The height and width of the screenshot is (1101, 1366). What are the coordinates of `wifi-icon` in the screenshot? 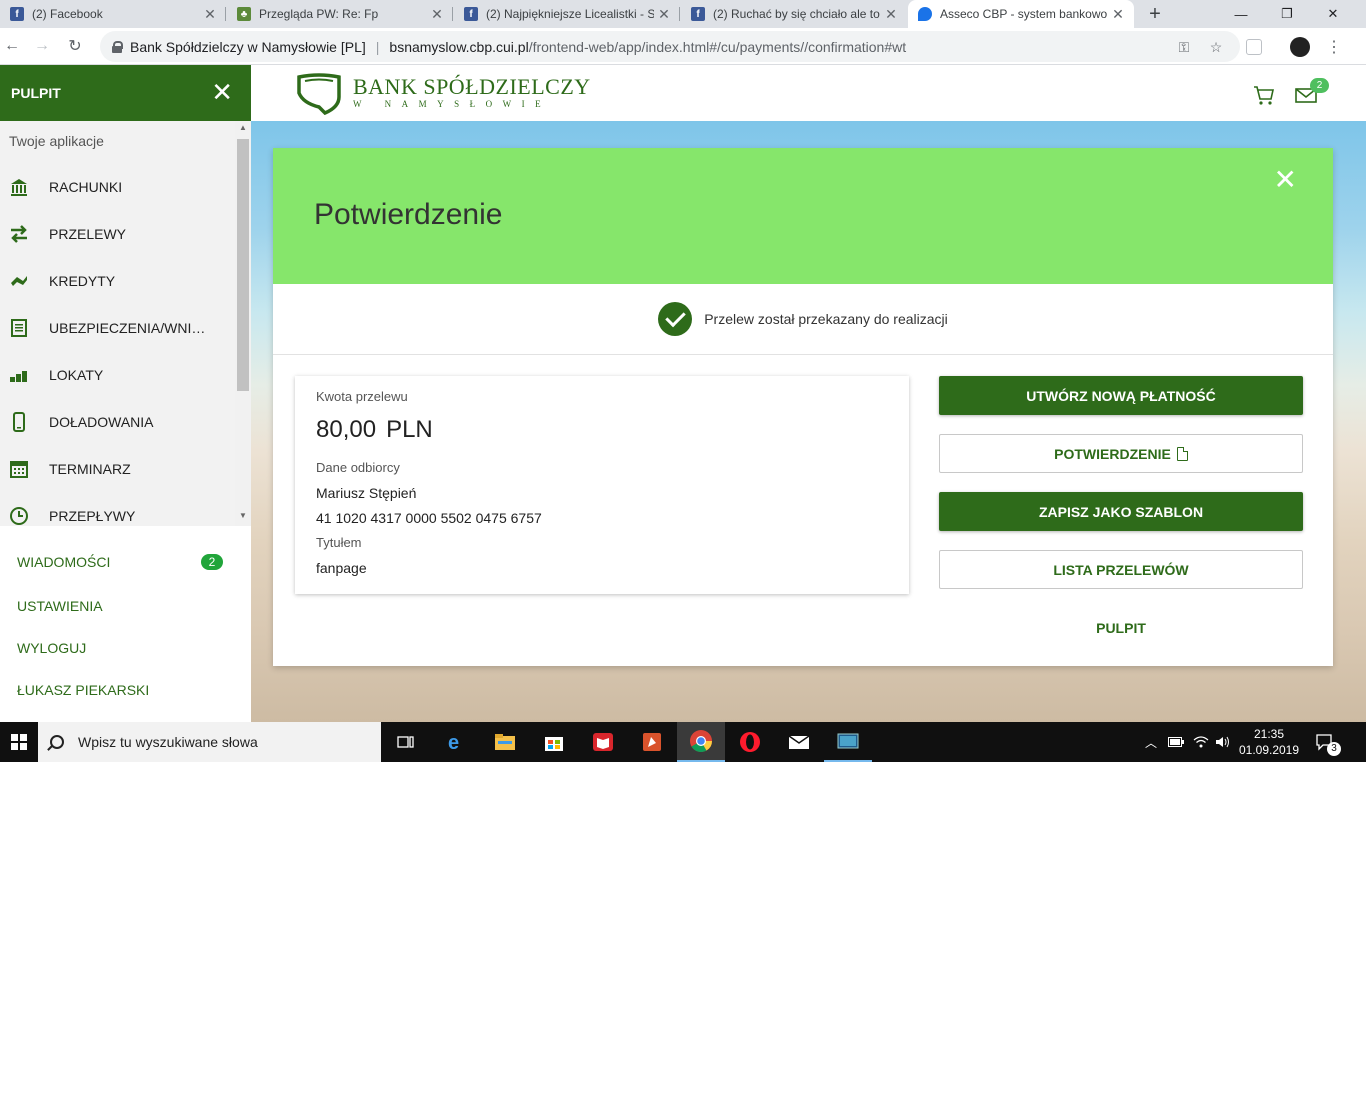 It's located at (1201, 742).